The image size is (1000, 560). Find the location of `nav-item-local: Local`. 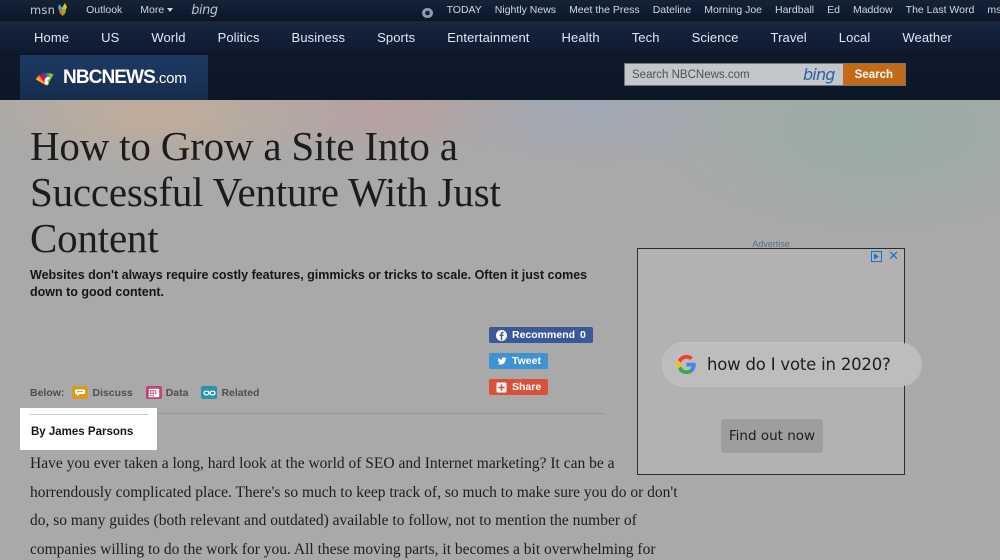

nav-item-local: Local is located at coordinates (855, 37).